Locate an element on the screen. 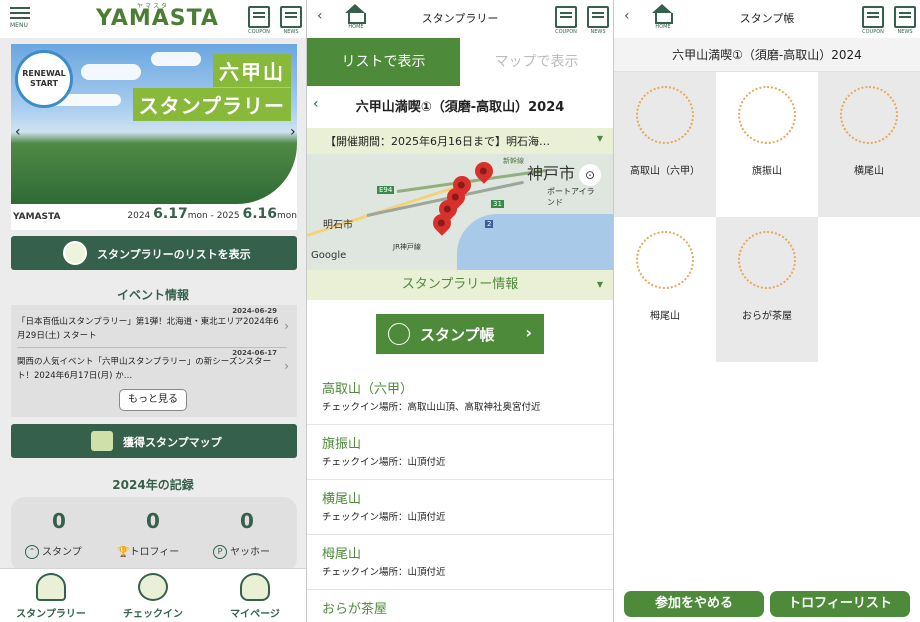 Image resolution: width=920 pixels, height=622 pixels. banner-brand: YAMASTA is located at coordinates (37, 217).